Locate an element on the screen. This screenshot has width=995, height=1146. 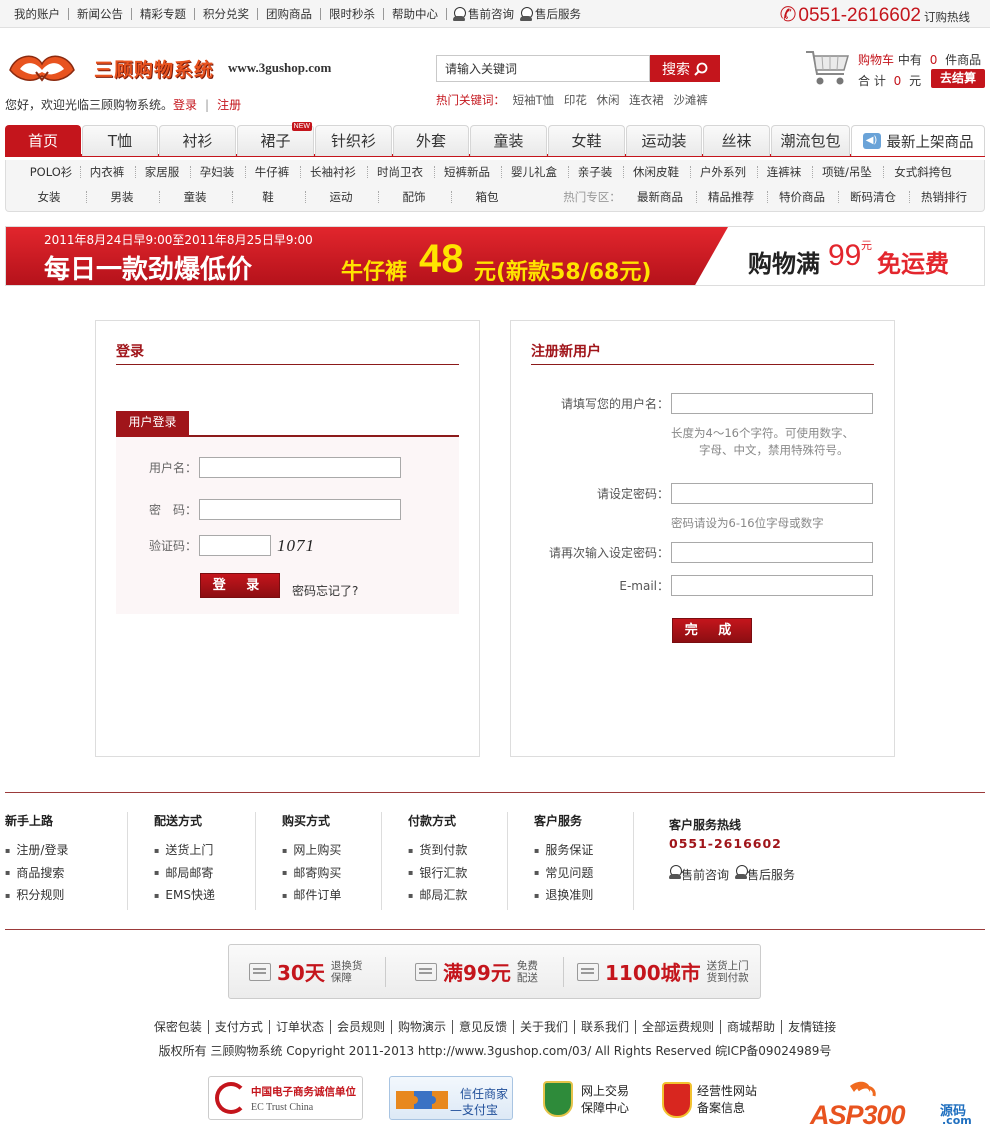
subnav-link: 男装 is located at coordinates (122, 197).